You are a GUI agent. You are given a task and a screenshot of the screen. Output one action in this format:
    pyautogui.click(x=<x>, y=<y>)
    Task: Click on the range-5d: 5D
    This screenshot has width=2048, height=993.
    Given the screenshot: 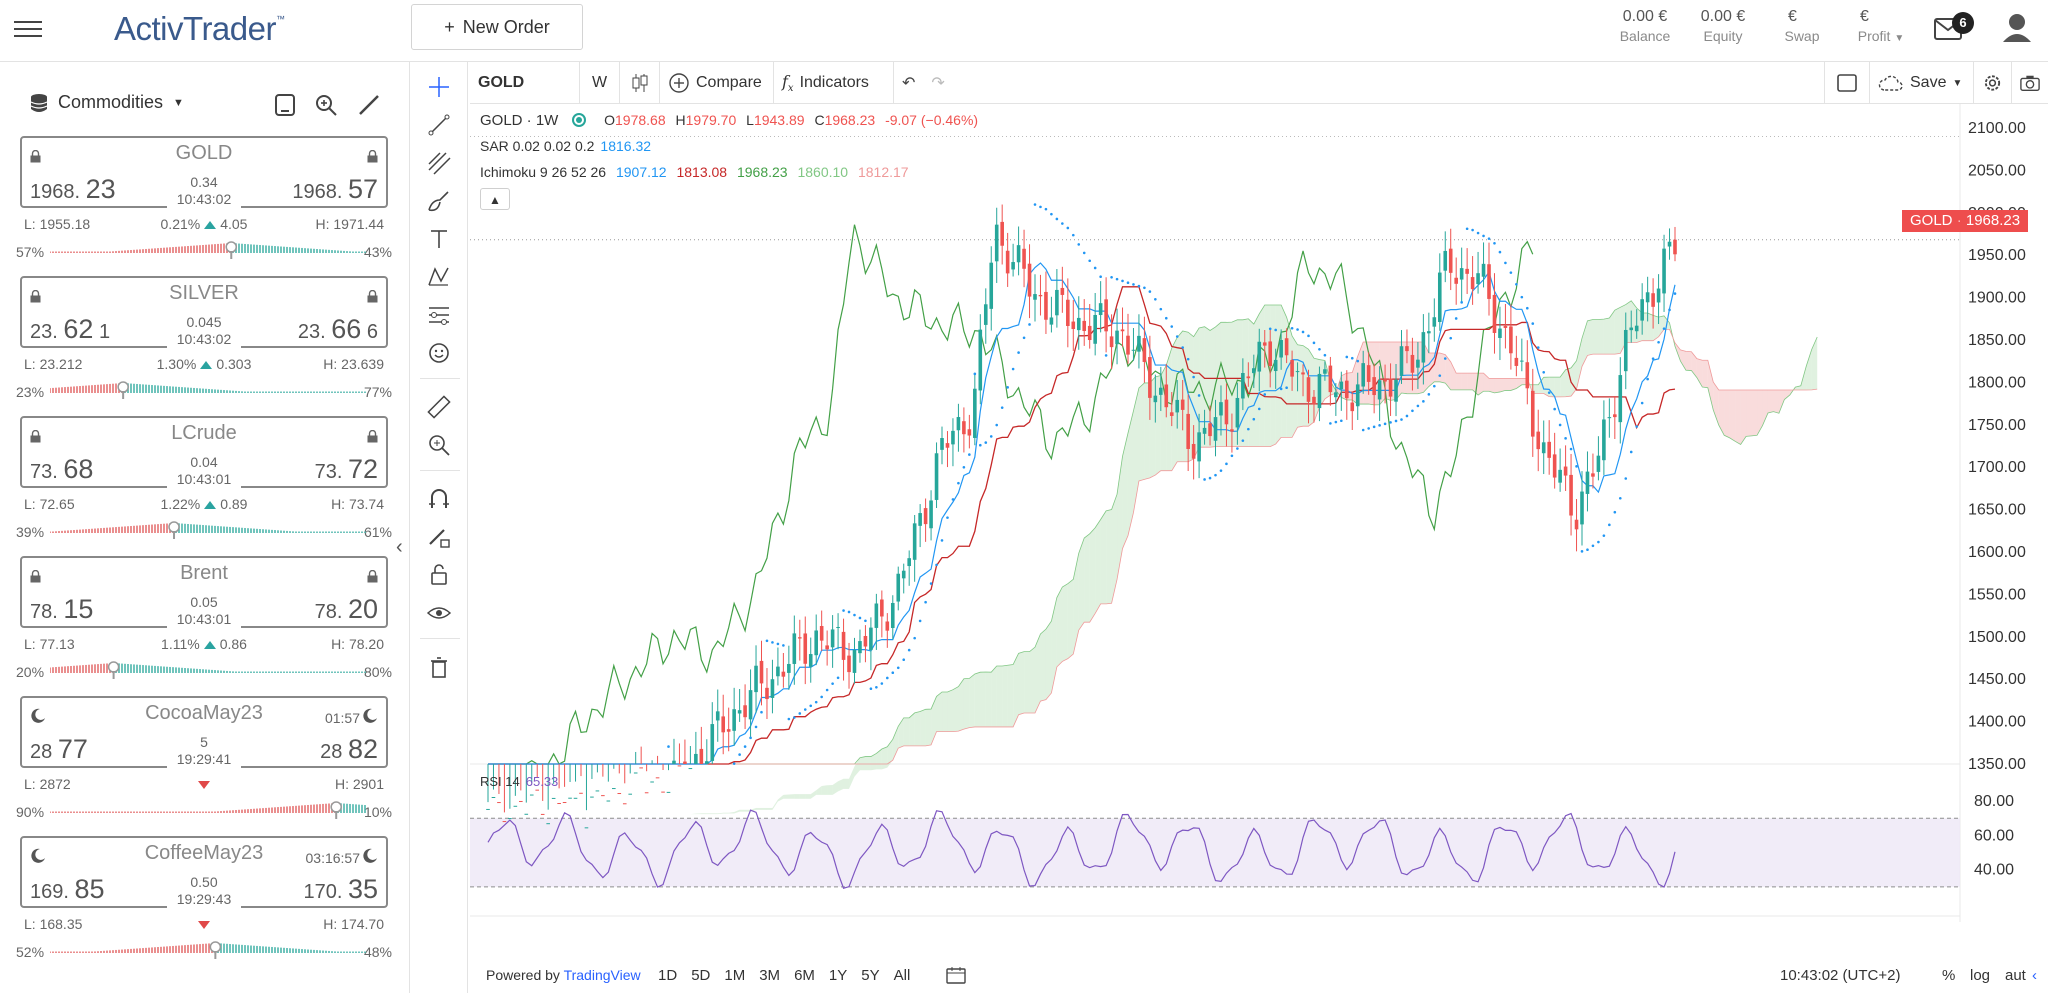 What is the action you would take?
    pyautogui.click(x=700, y=975)
    